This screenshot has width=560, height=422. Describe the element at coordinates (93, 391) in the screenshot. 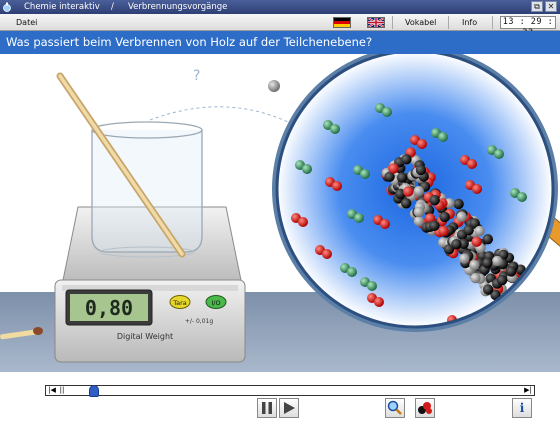

I see `timeline-knob` at that location.